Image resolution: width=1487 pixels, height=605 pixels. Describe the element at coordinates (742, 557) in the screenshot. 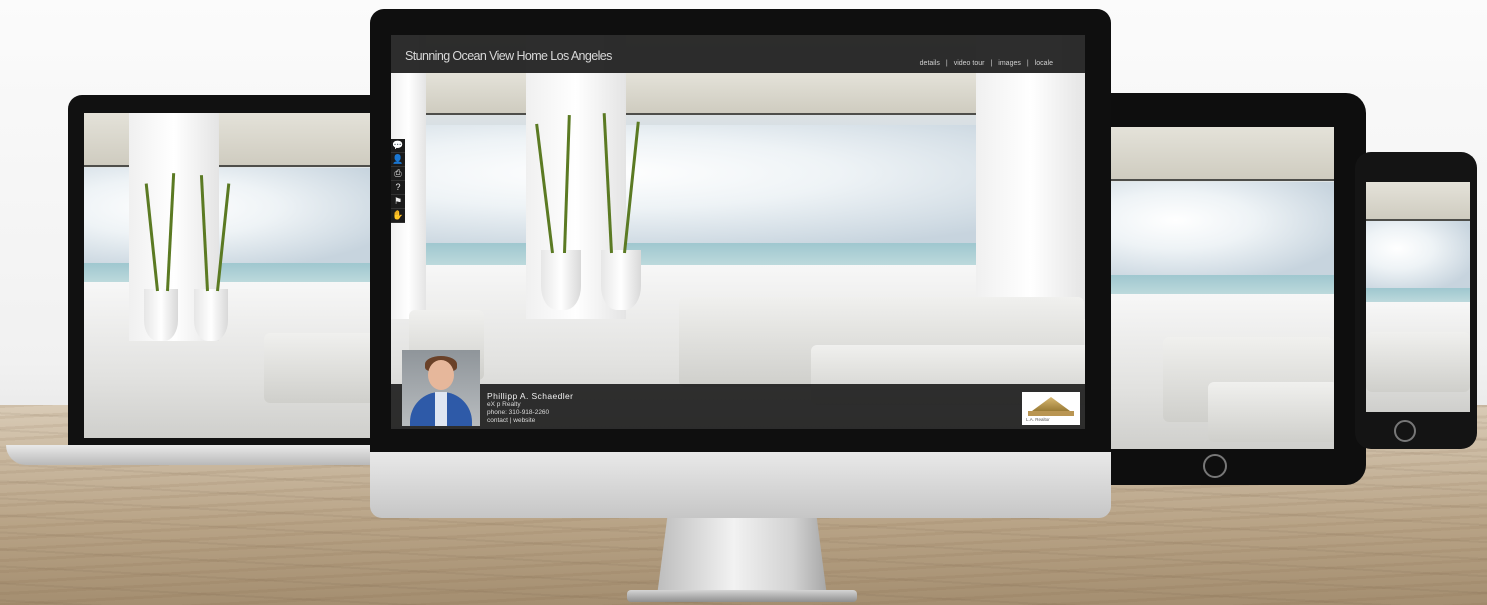

I see `imac-stand` at that location.